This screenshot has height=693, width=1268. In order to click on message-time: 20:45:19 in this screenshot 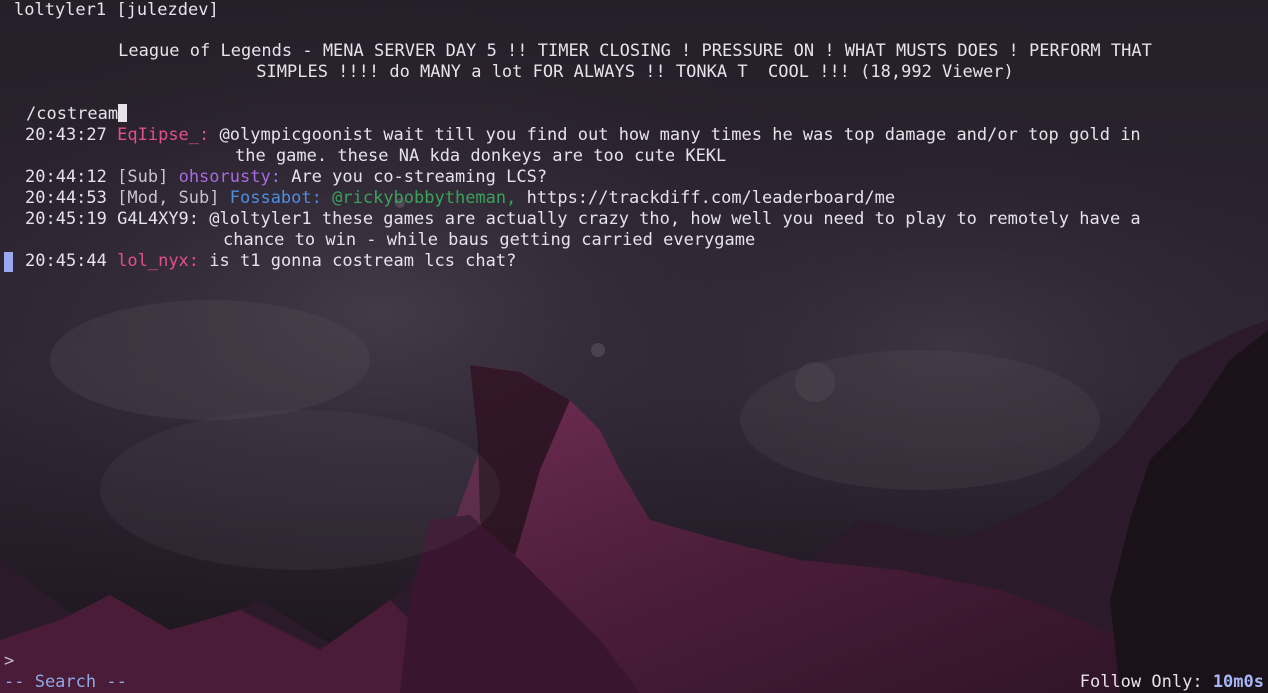, I will do `click(66, 219)`.